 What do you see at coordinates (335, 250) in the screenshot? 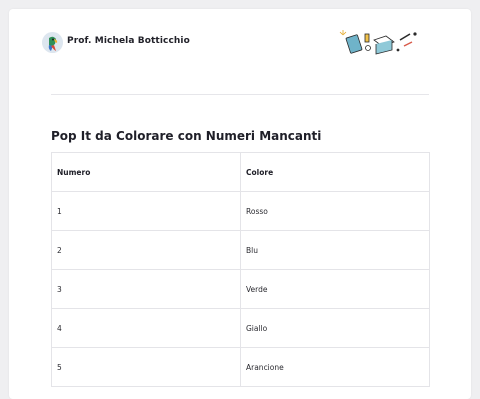
I see `cell-colore: Blu` at bounding box center [335, 250].